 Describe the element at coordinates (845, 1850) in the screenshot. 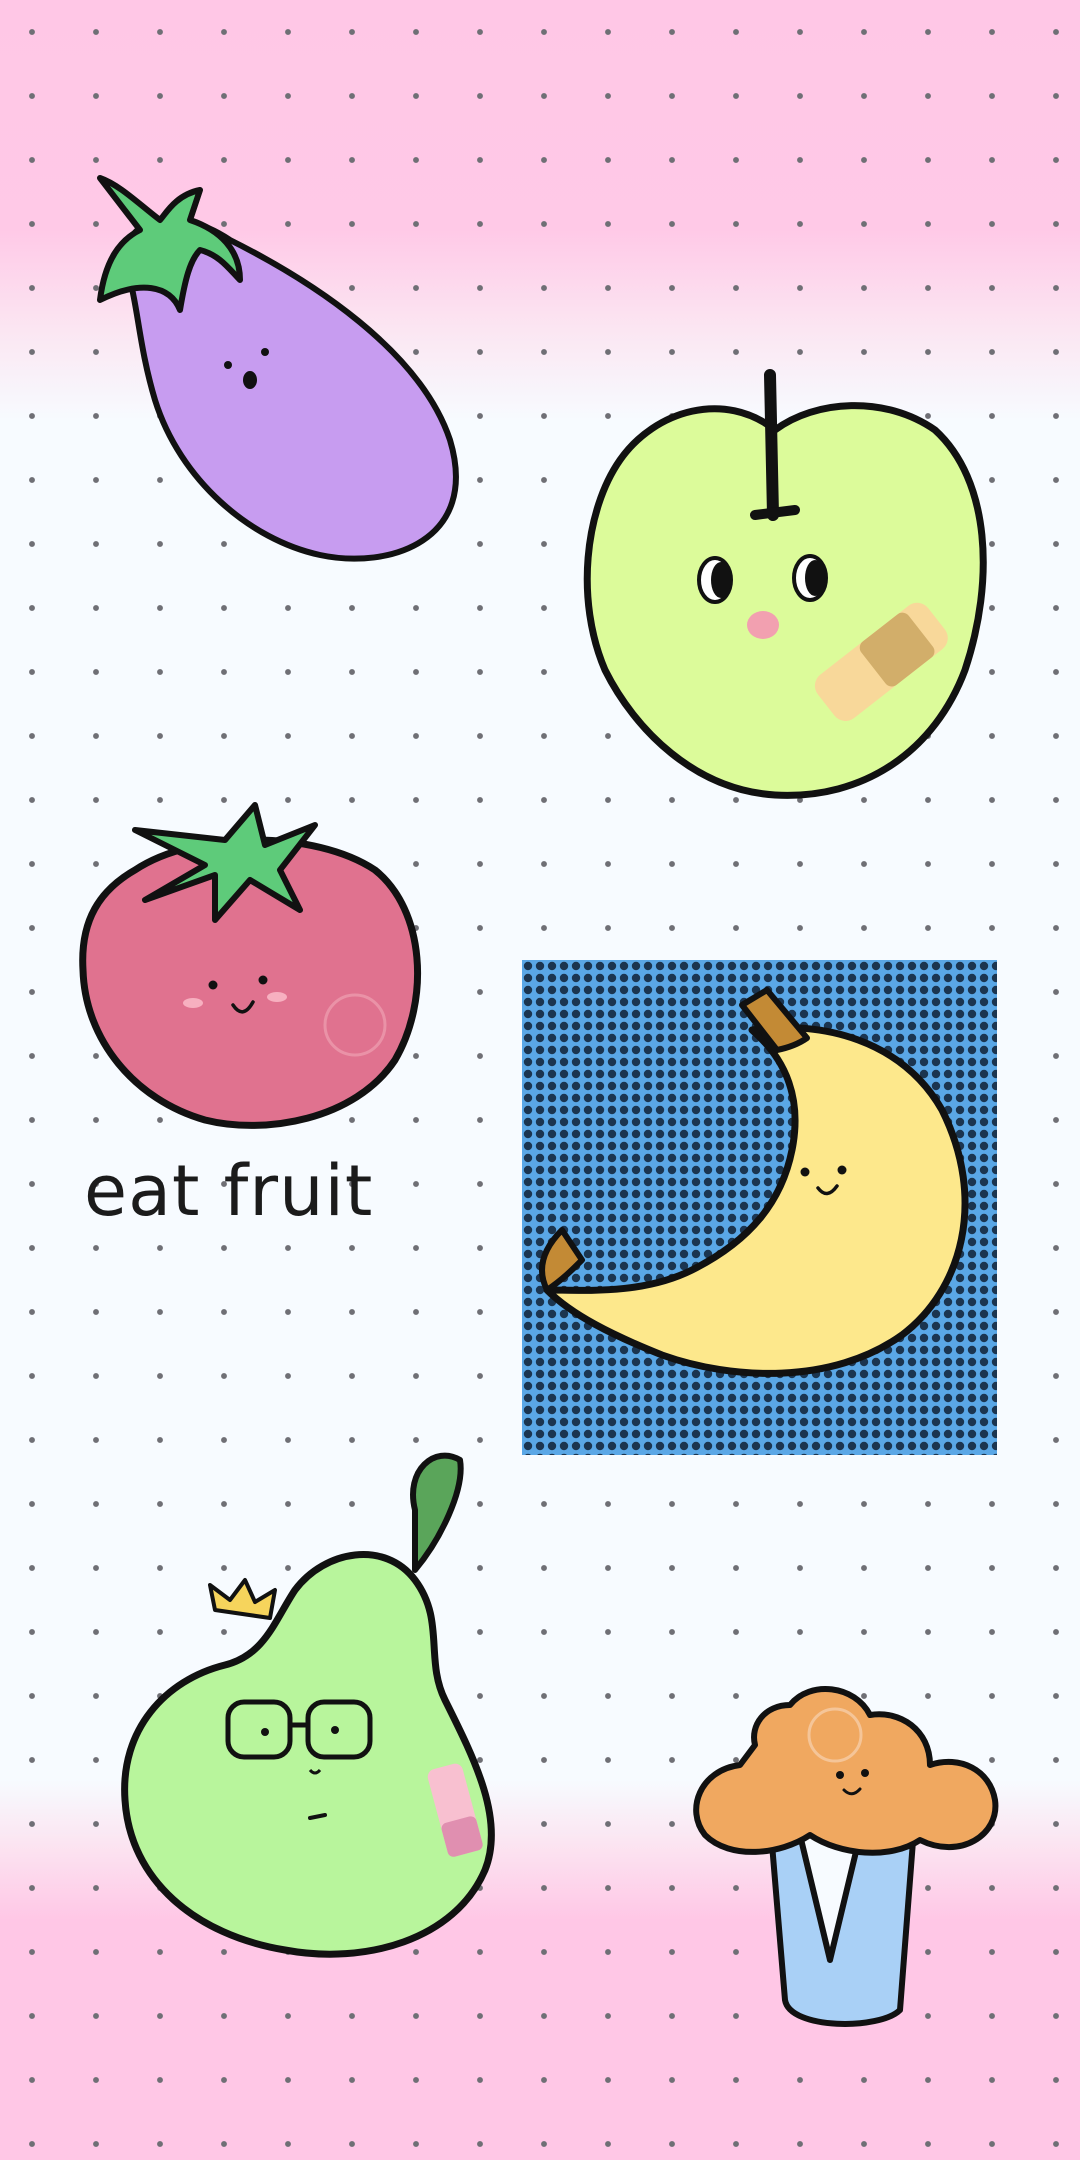

I see `broccoli-sticker` at that location.